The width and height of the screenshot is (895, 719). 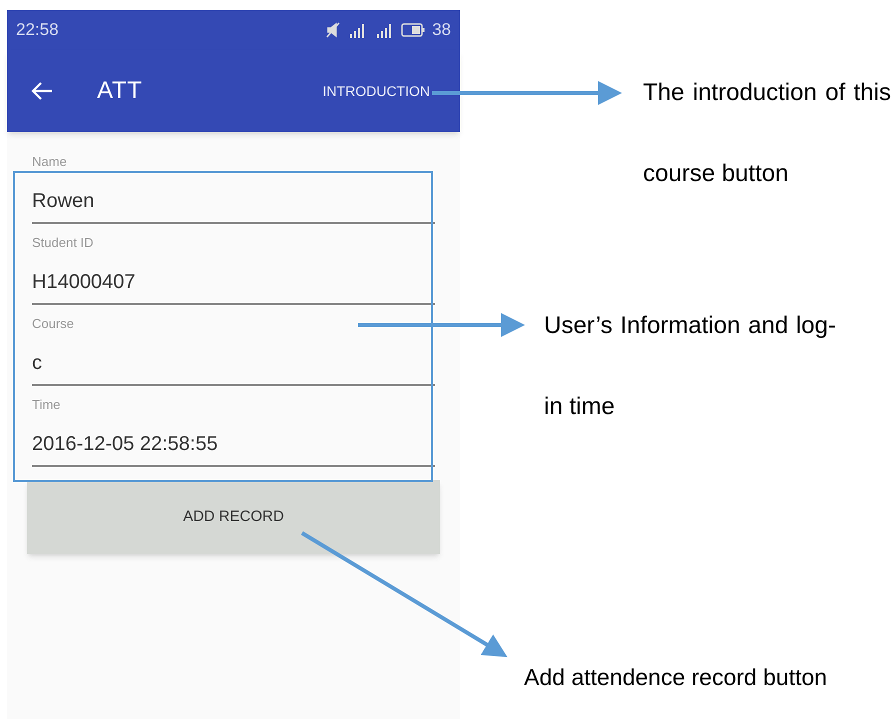 I want to click on input-field: c, so click(x=233, y=367).